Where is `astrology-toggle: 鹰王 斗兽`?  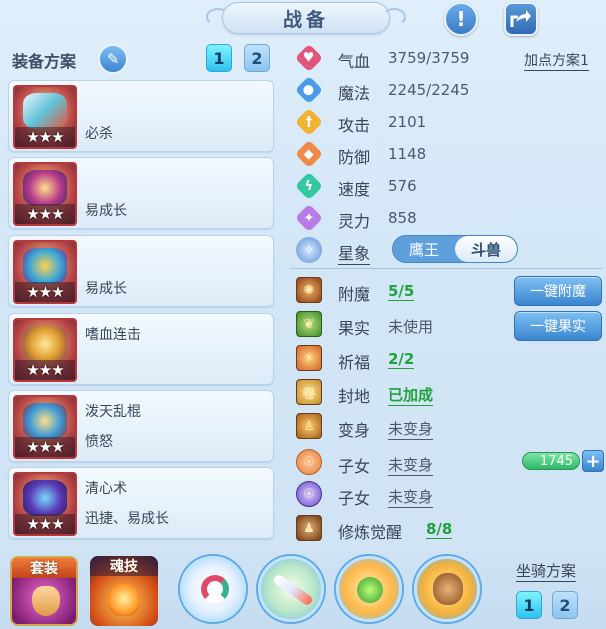 astrology-toggle: 鹰王 斗兽 is located at coordinates (455, 249).